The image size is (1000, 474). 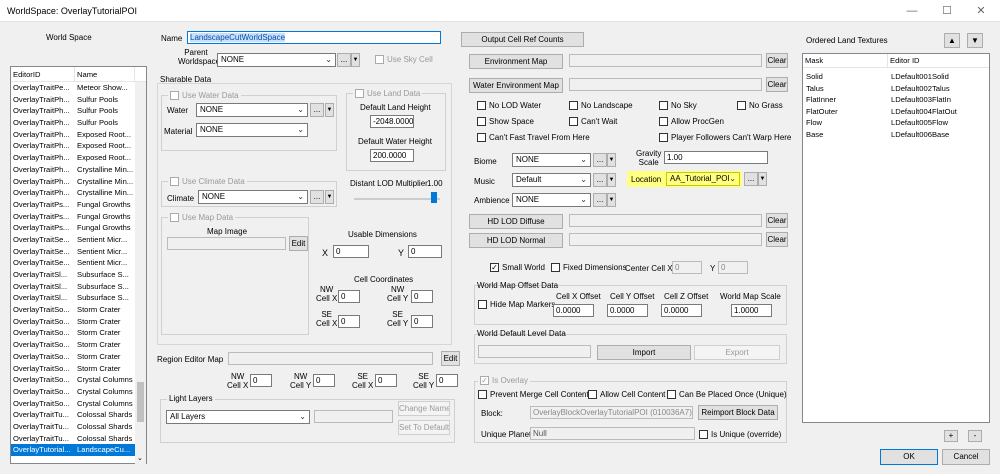 I want to click on list-scrollbar: ⌄, so click(x=140, y=273).